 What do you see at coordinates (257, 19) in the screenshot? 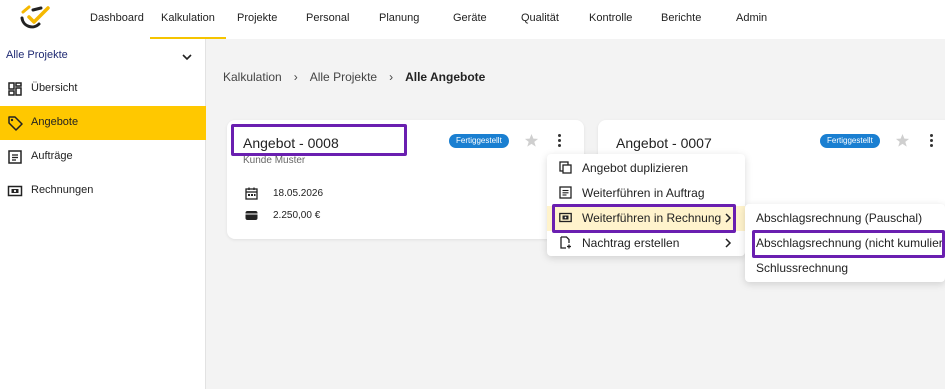
I see `nav-projekte: Projekte` at bounding box center [257, 19].